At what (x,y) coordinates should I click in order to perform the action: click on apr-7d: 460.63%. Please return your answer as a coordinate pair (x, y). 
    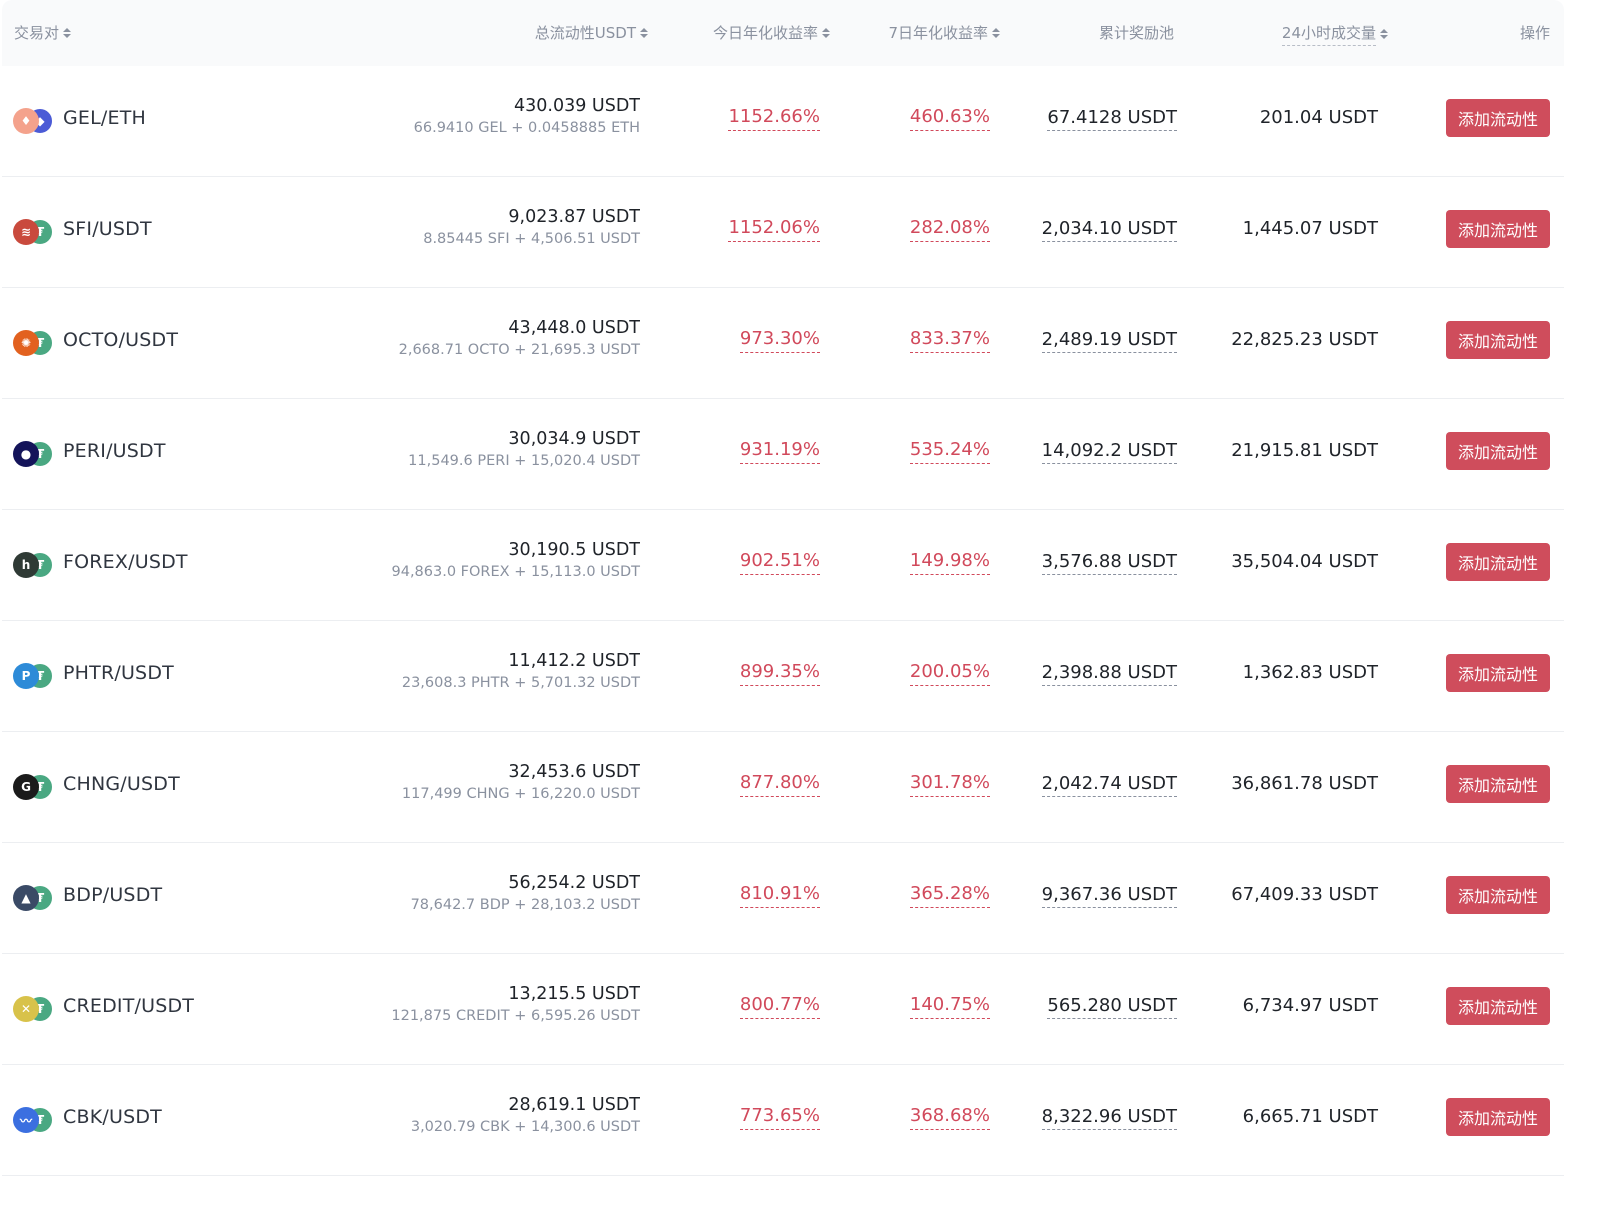
    Looking at the image, I should click on (949, 118).